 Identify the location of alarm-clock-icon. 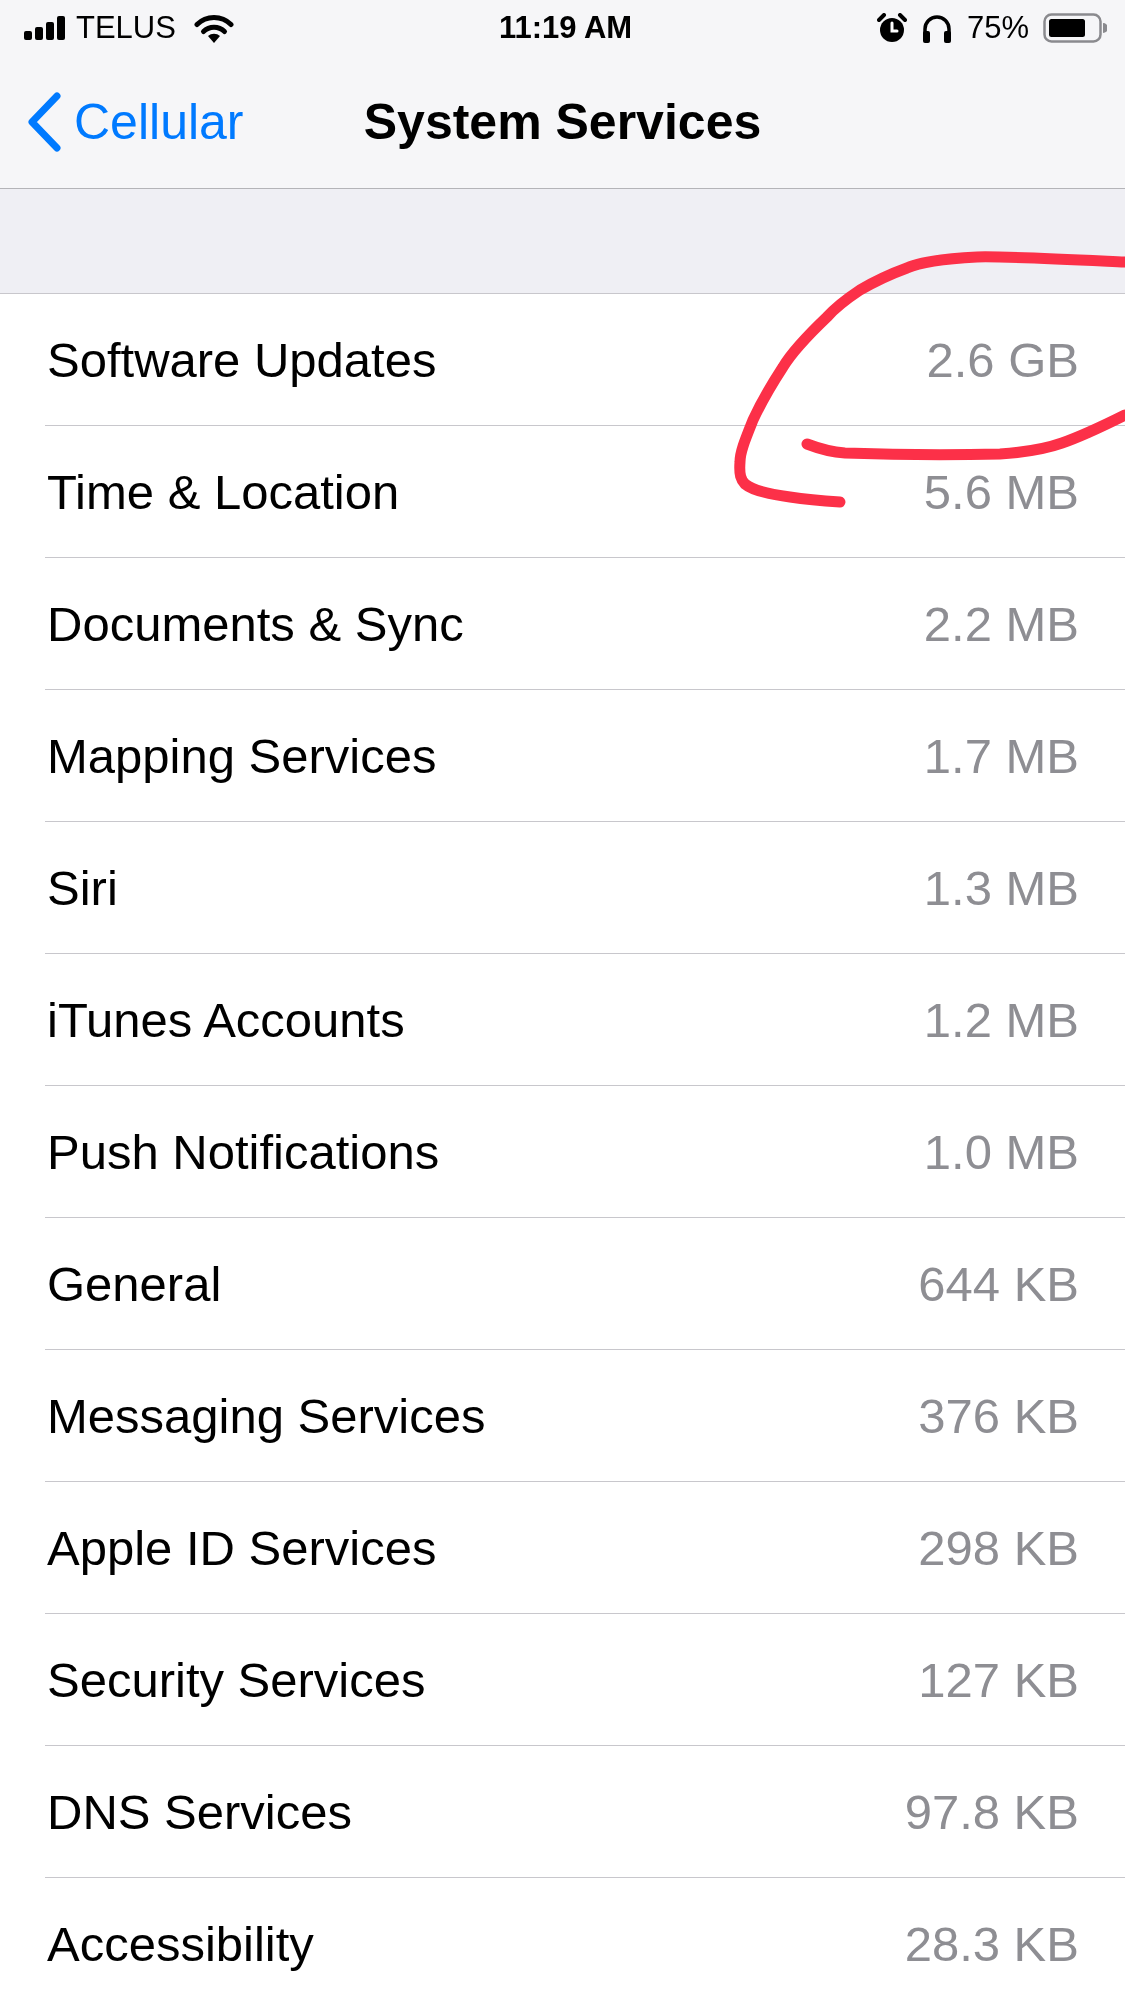
(891, 28).